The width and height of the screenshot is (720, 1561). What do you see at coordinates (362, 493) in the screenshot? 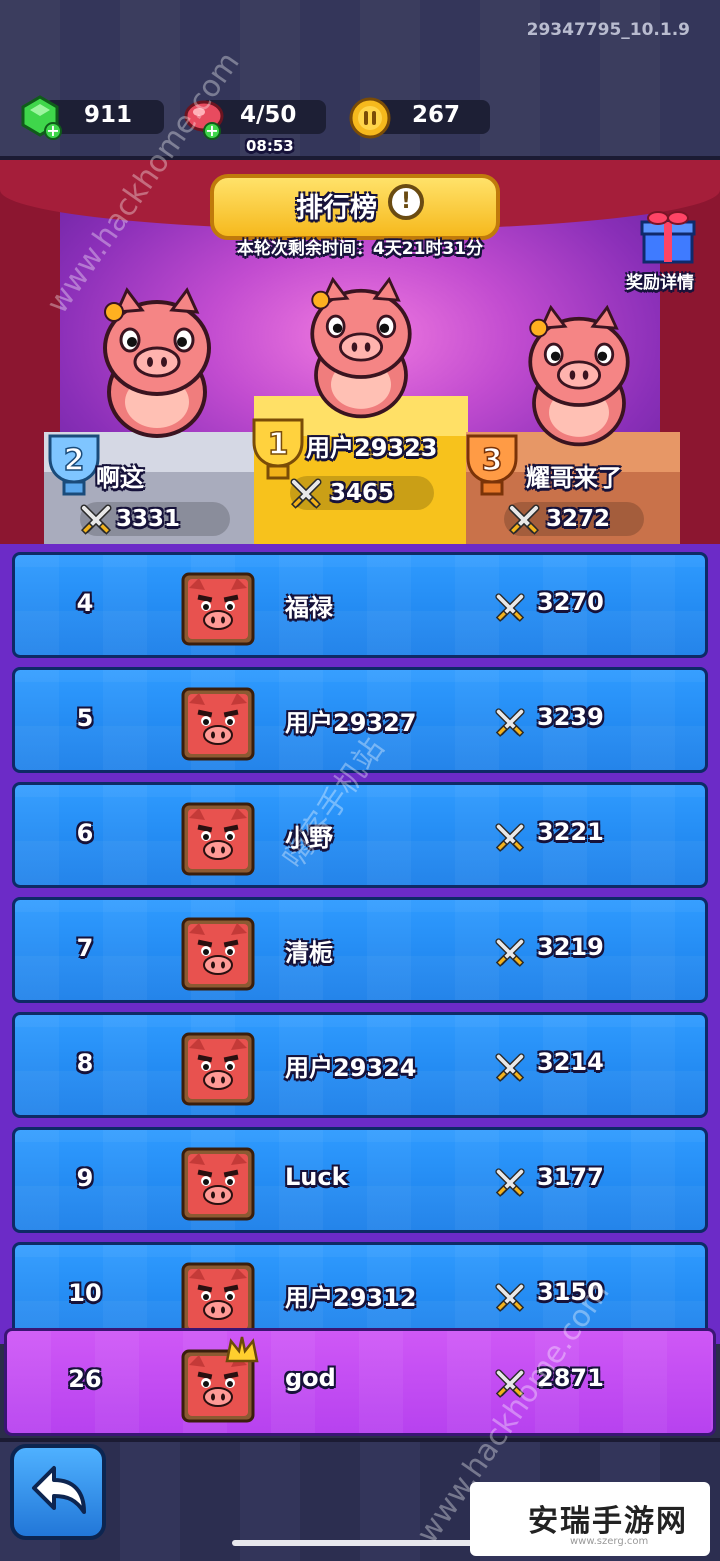
I see `podium-first-score: 3465` at bounding box center [362, 493].